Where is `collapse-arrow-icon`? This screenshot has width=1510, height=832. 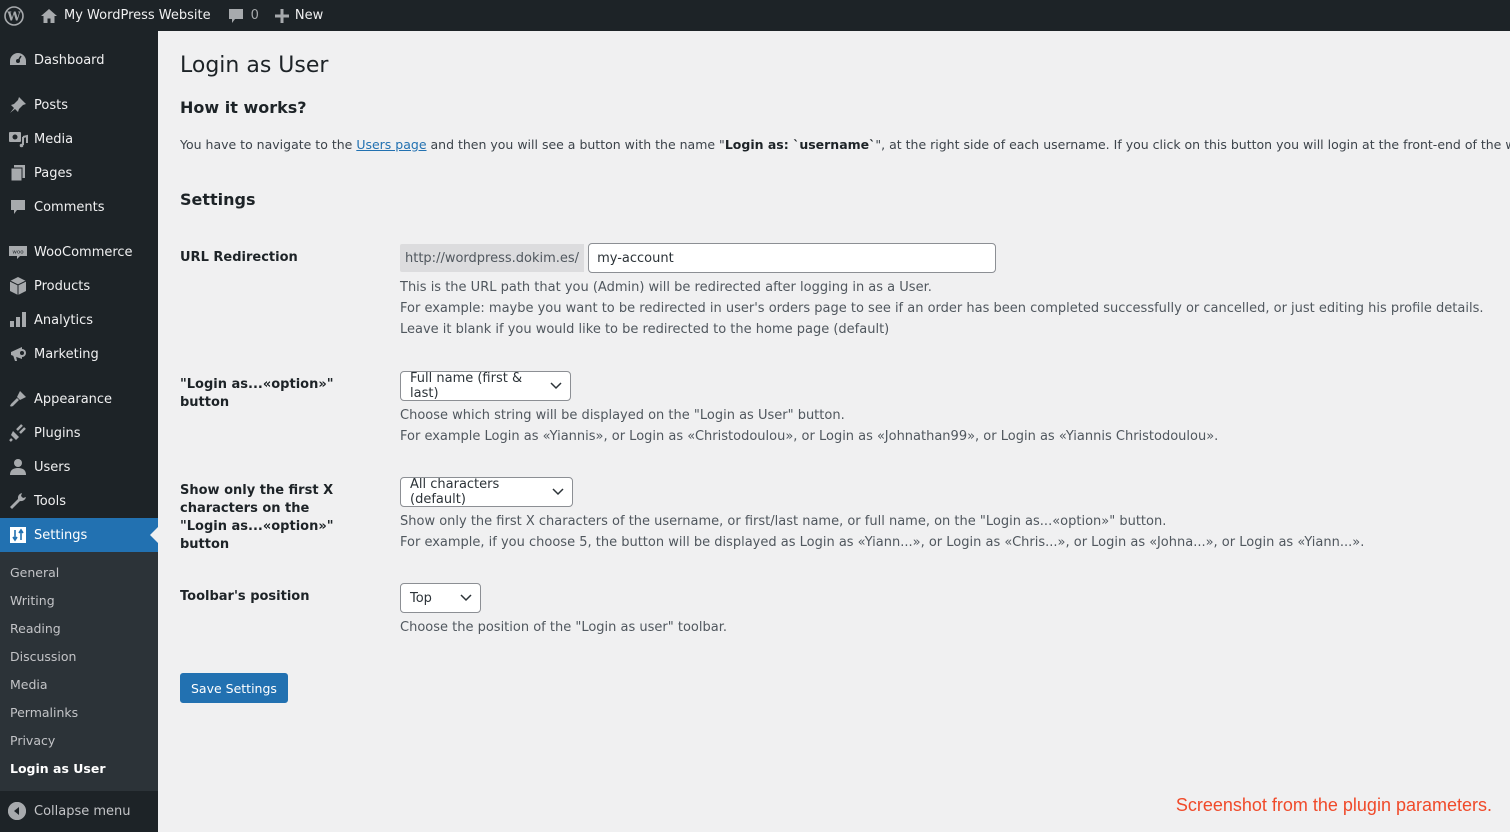 collapse-arrow-icon is located at coordinates (17, 811).